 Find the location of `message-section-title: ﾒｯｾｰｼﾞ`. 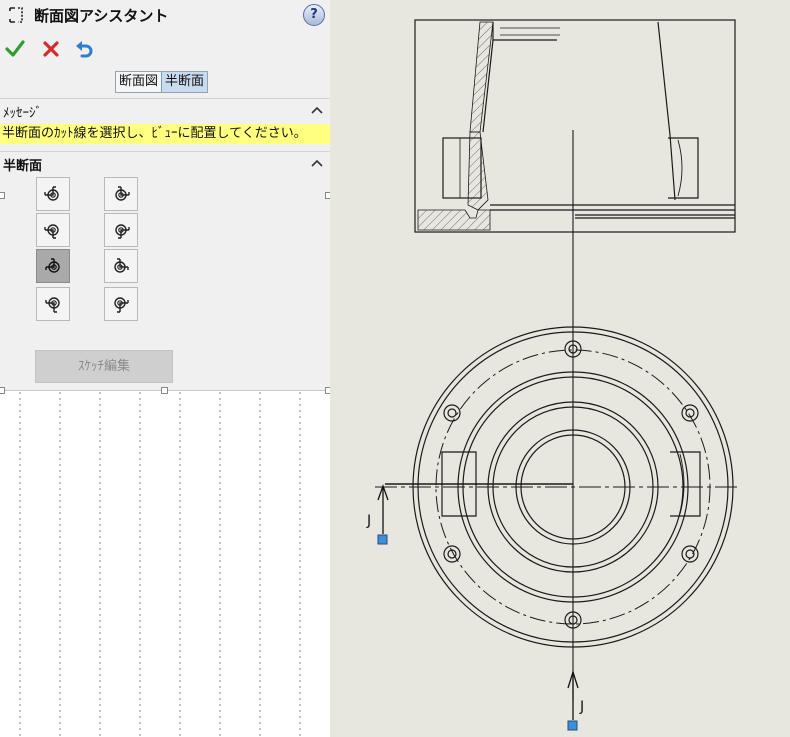

message-section-title: ﾒｯｾｰｼﾞ is located at coordinates (22, 113).